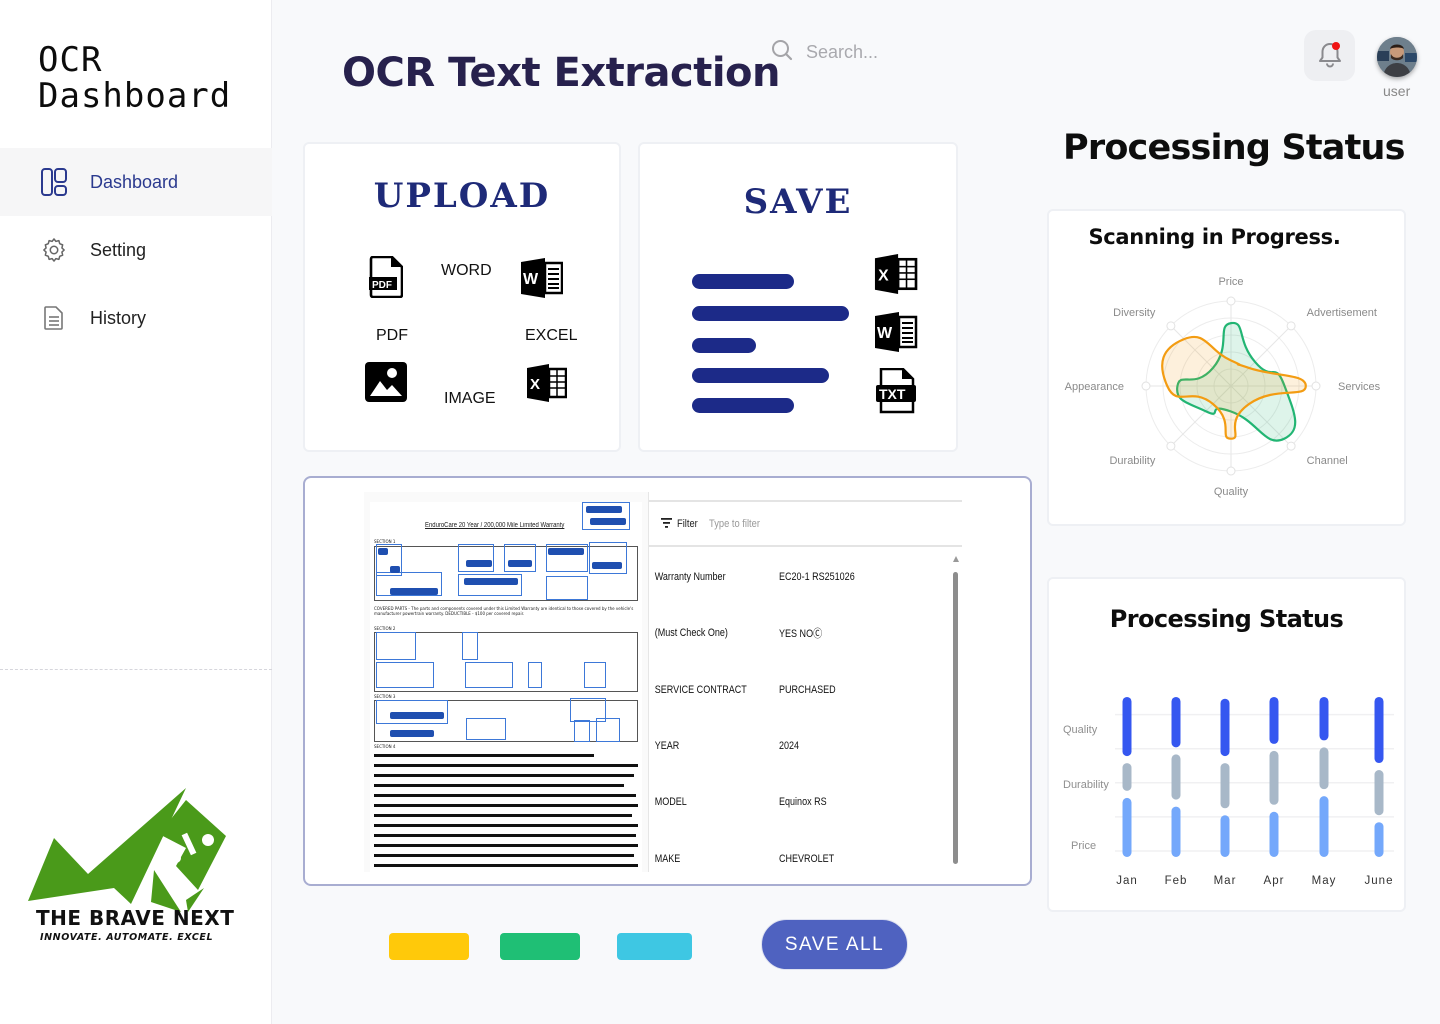 The width and height of the screenshot is (1440, 1024). Describe the element at coordinates (1176, 831) in the screenshot. I see `bar-segment-price` at that location.